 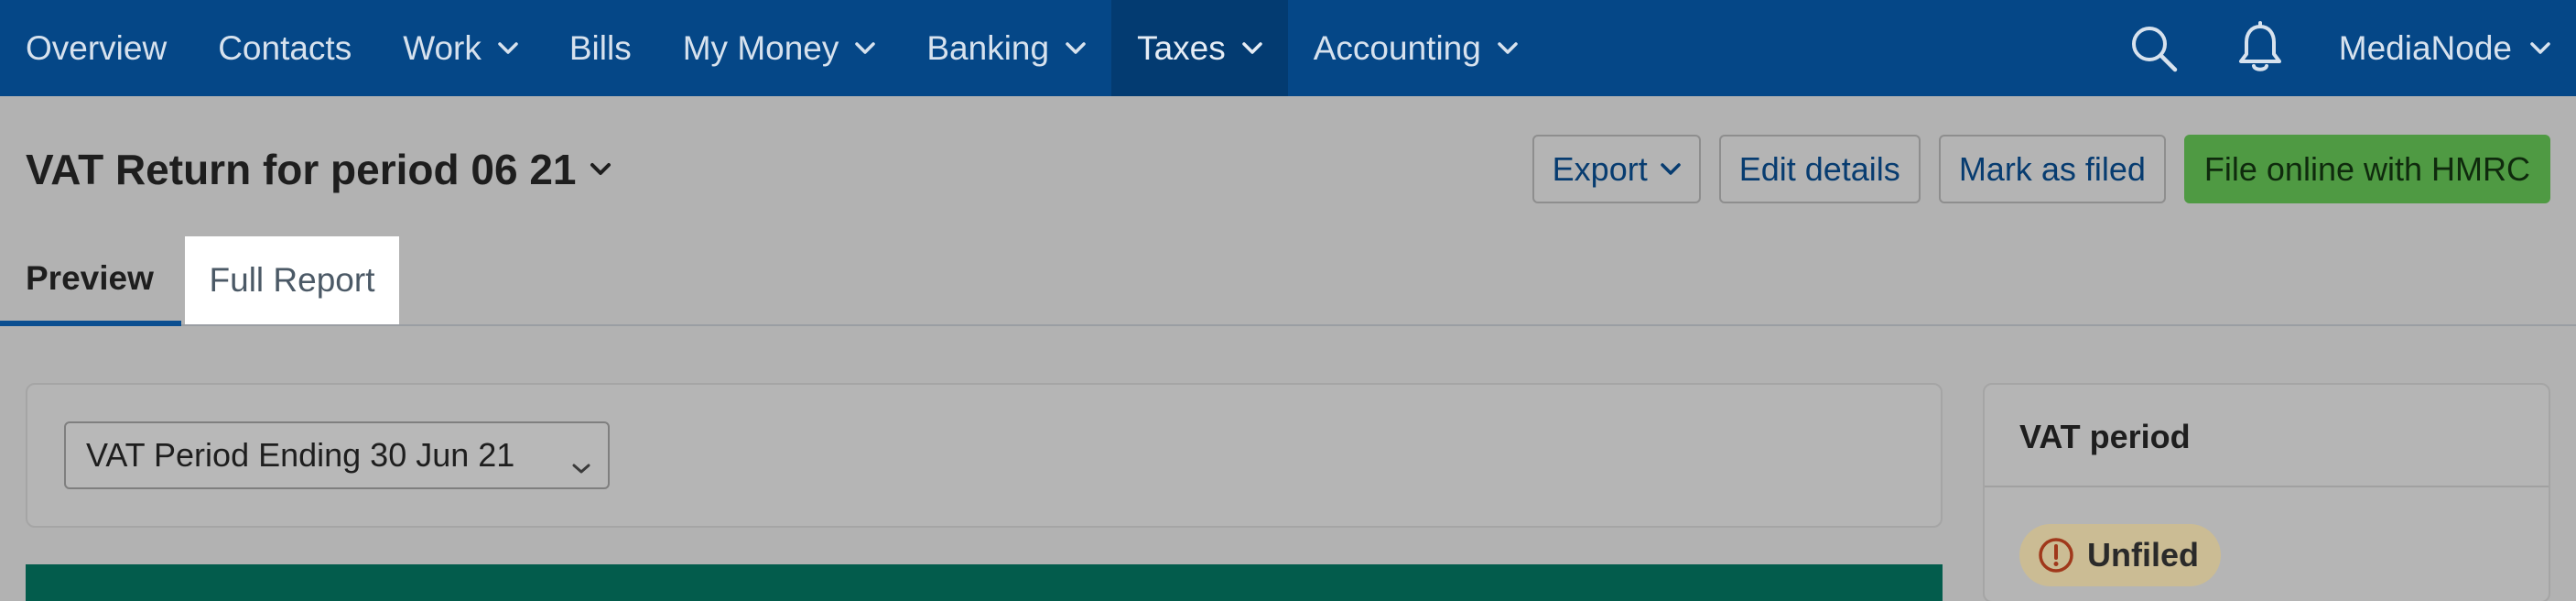 What do you see at coordinates (2261, 48) in the screenshot?
I see `bell-icon` at bounding box center [2261, 48].